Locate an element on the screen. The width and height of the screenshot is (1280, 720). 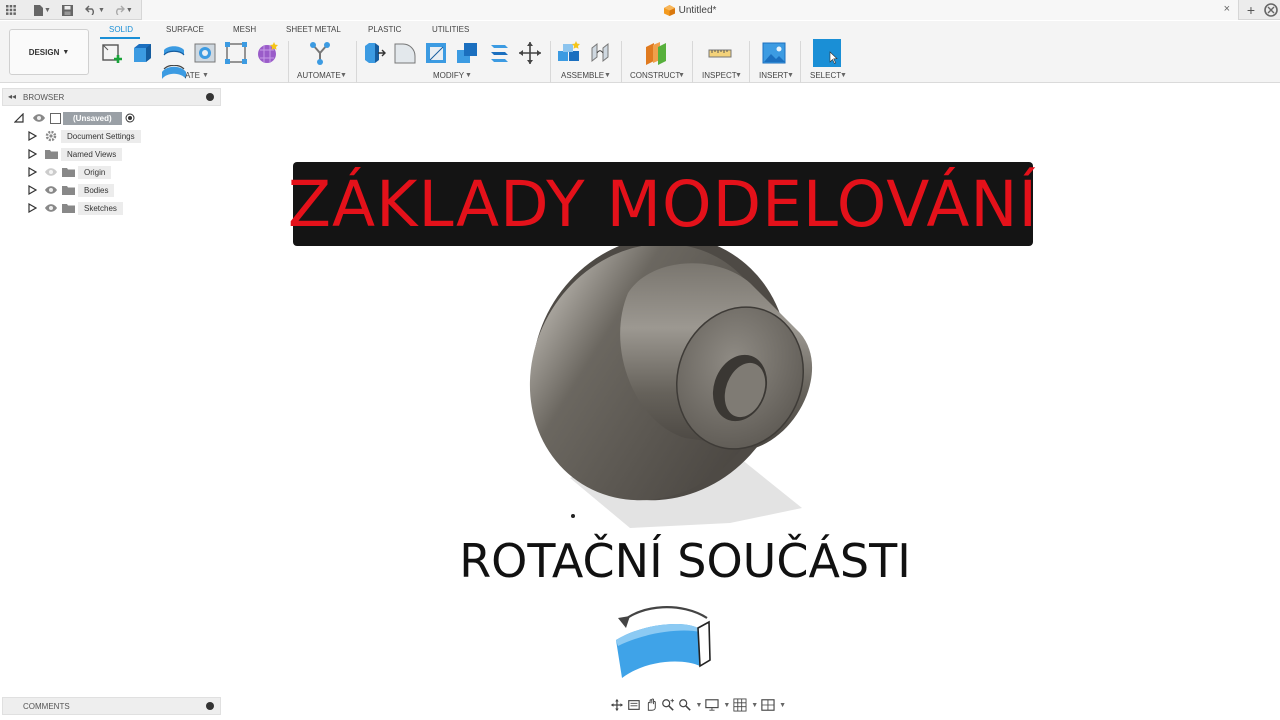
tree-root: (Unsaved) is located at coordinates (74, 118).